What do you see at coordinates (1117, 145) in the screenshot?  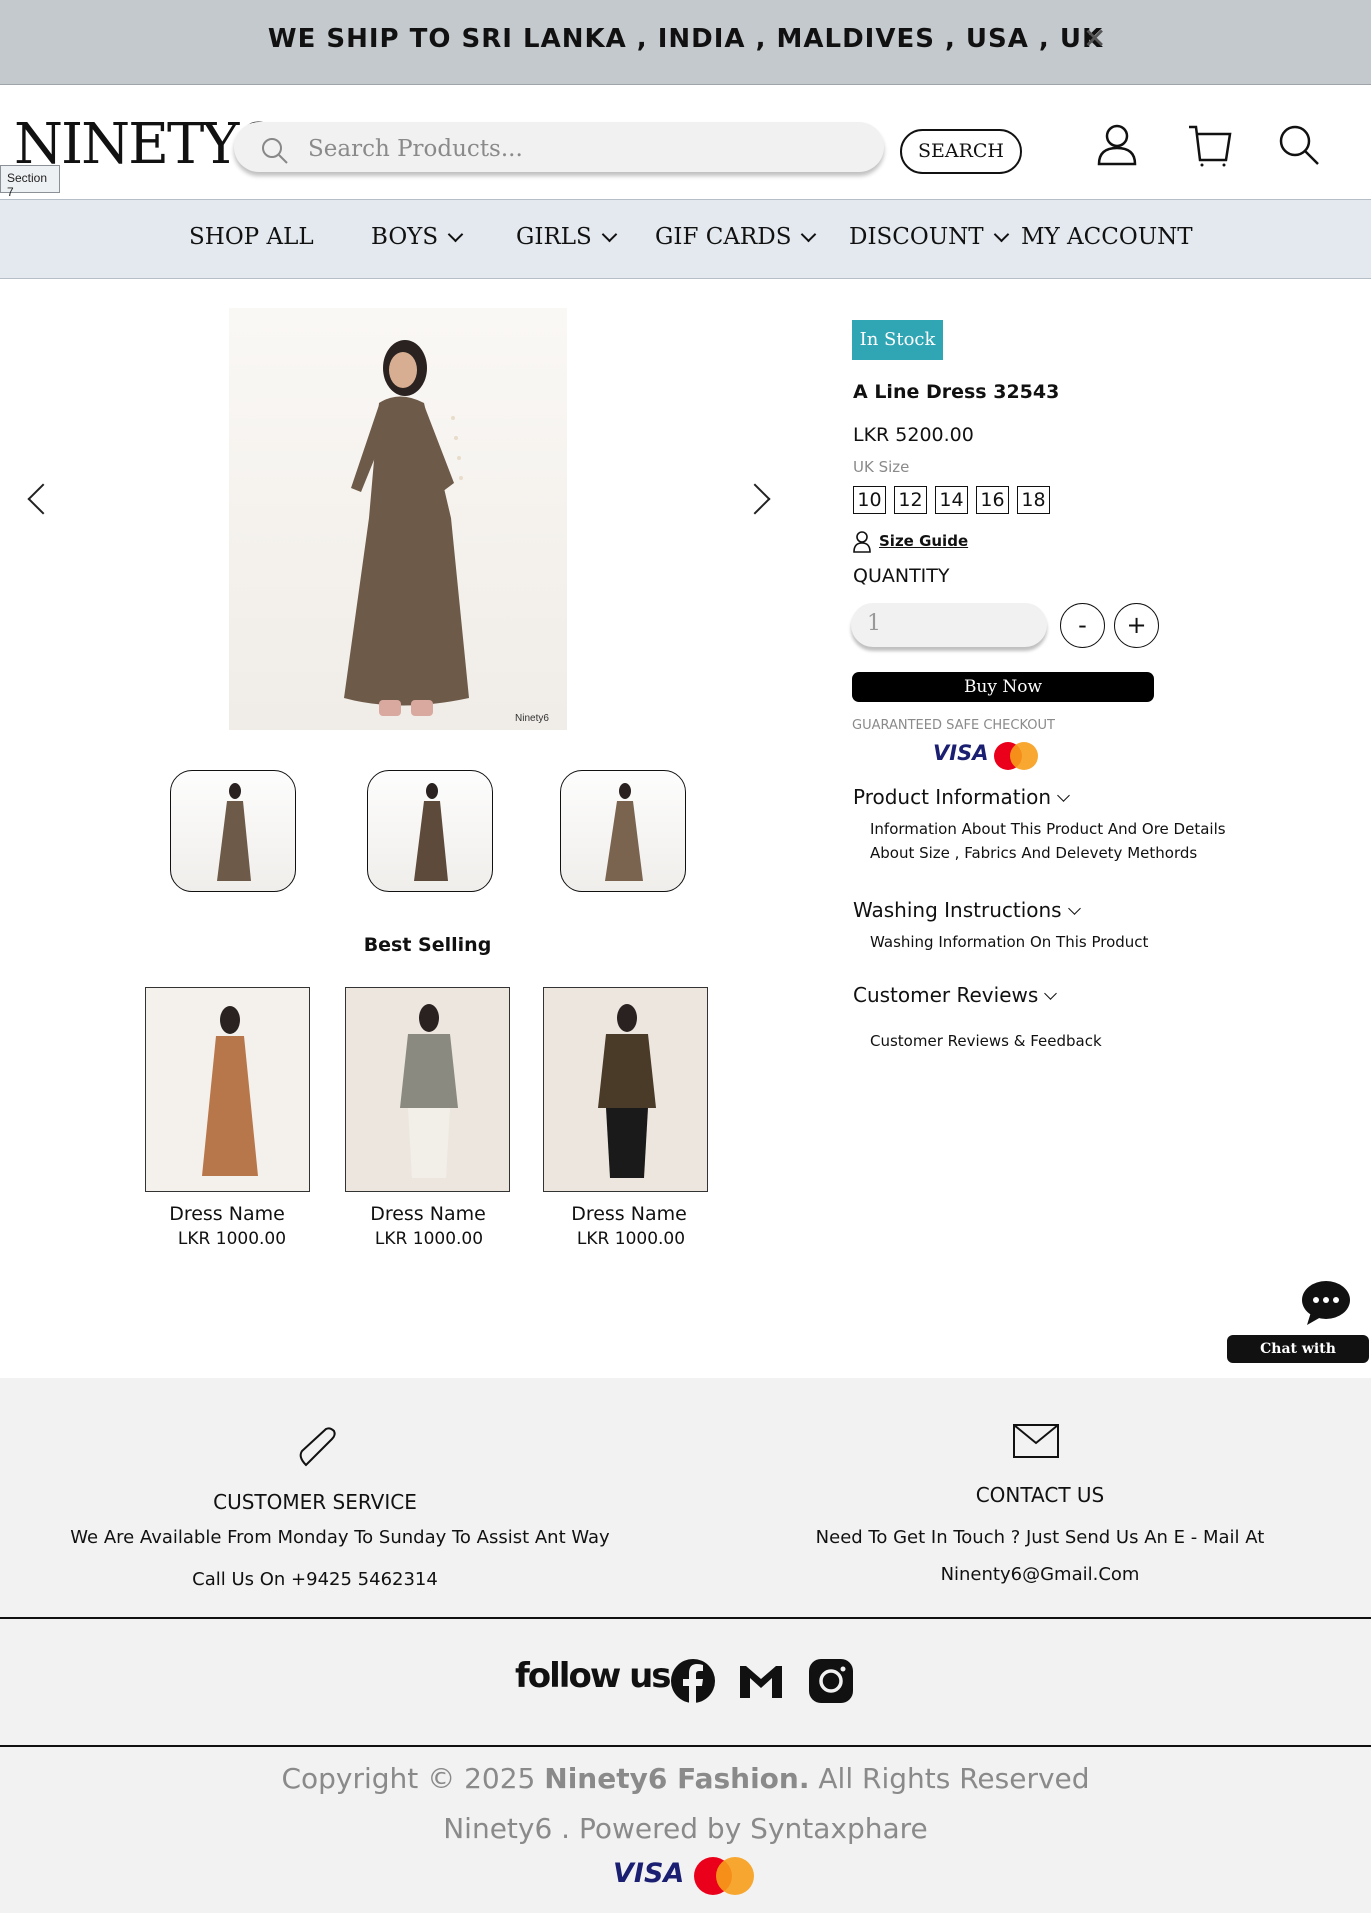 I see `user-icon` at bounding box center [1117, 145].